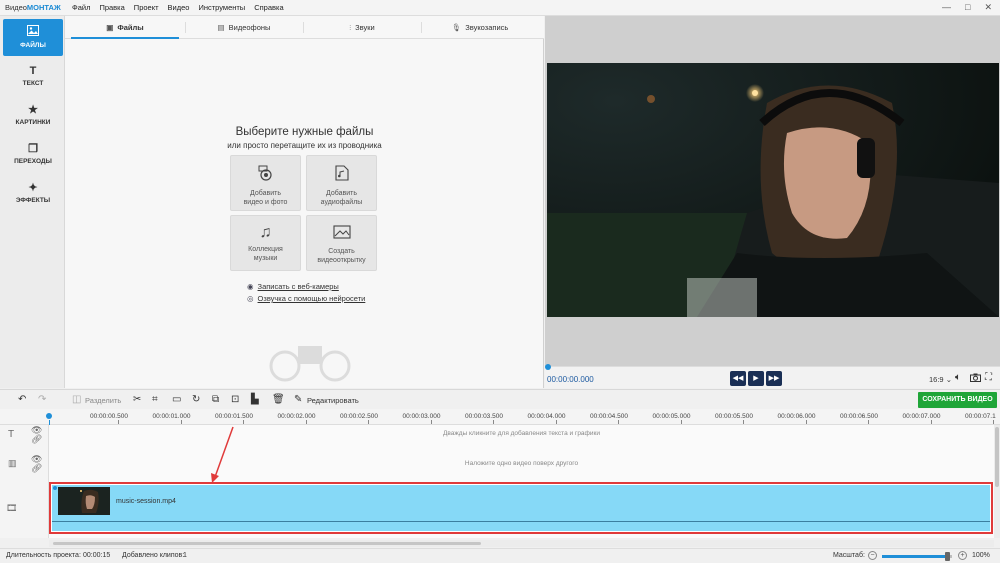 The height and width of the screenshot is (563, 1000). I want to click on ruler-label: 00:00:06.500, so click(859, 416).